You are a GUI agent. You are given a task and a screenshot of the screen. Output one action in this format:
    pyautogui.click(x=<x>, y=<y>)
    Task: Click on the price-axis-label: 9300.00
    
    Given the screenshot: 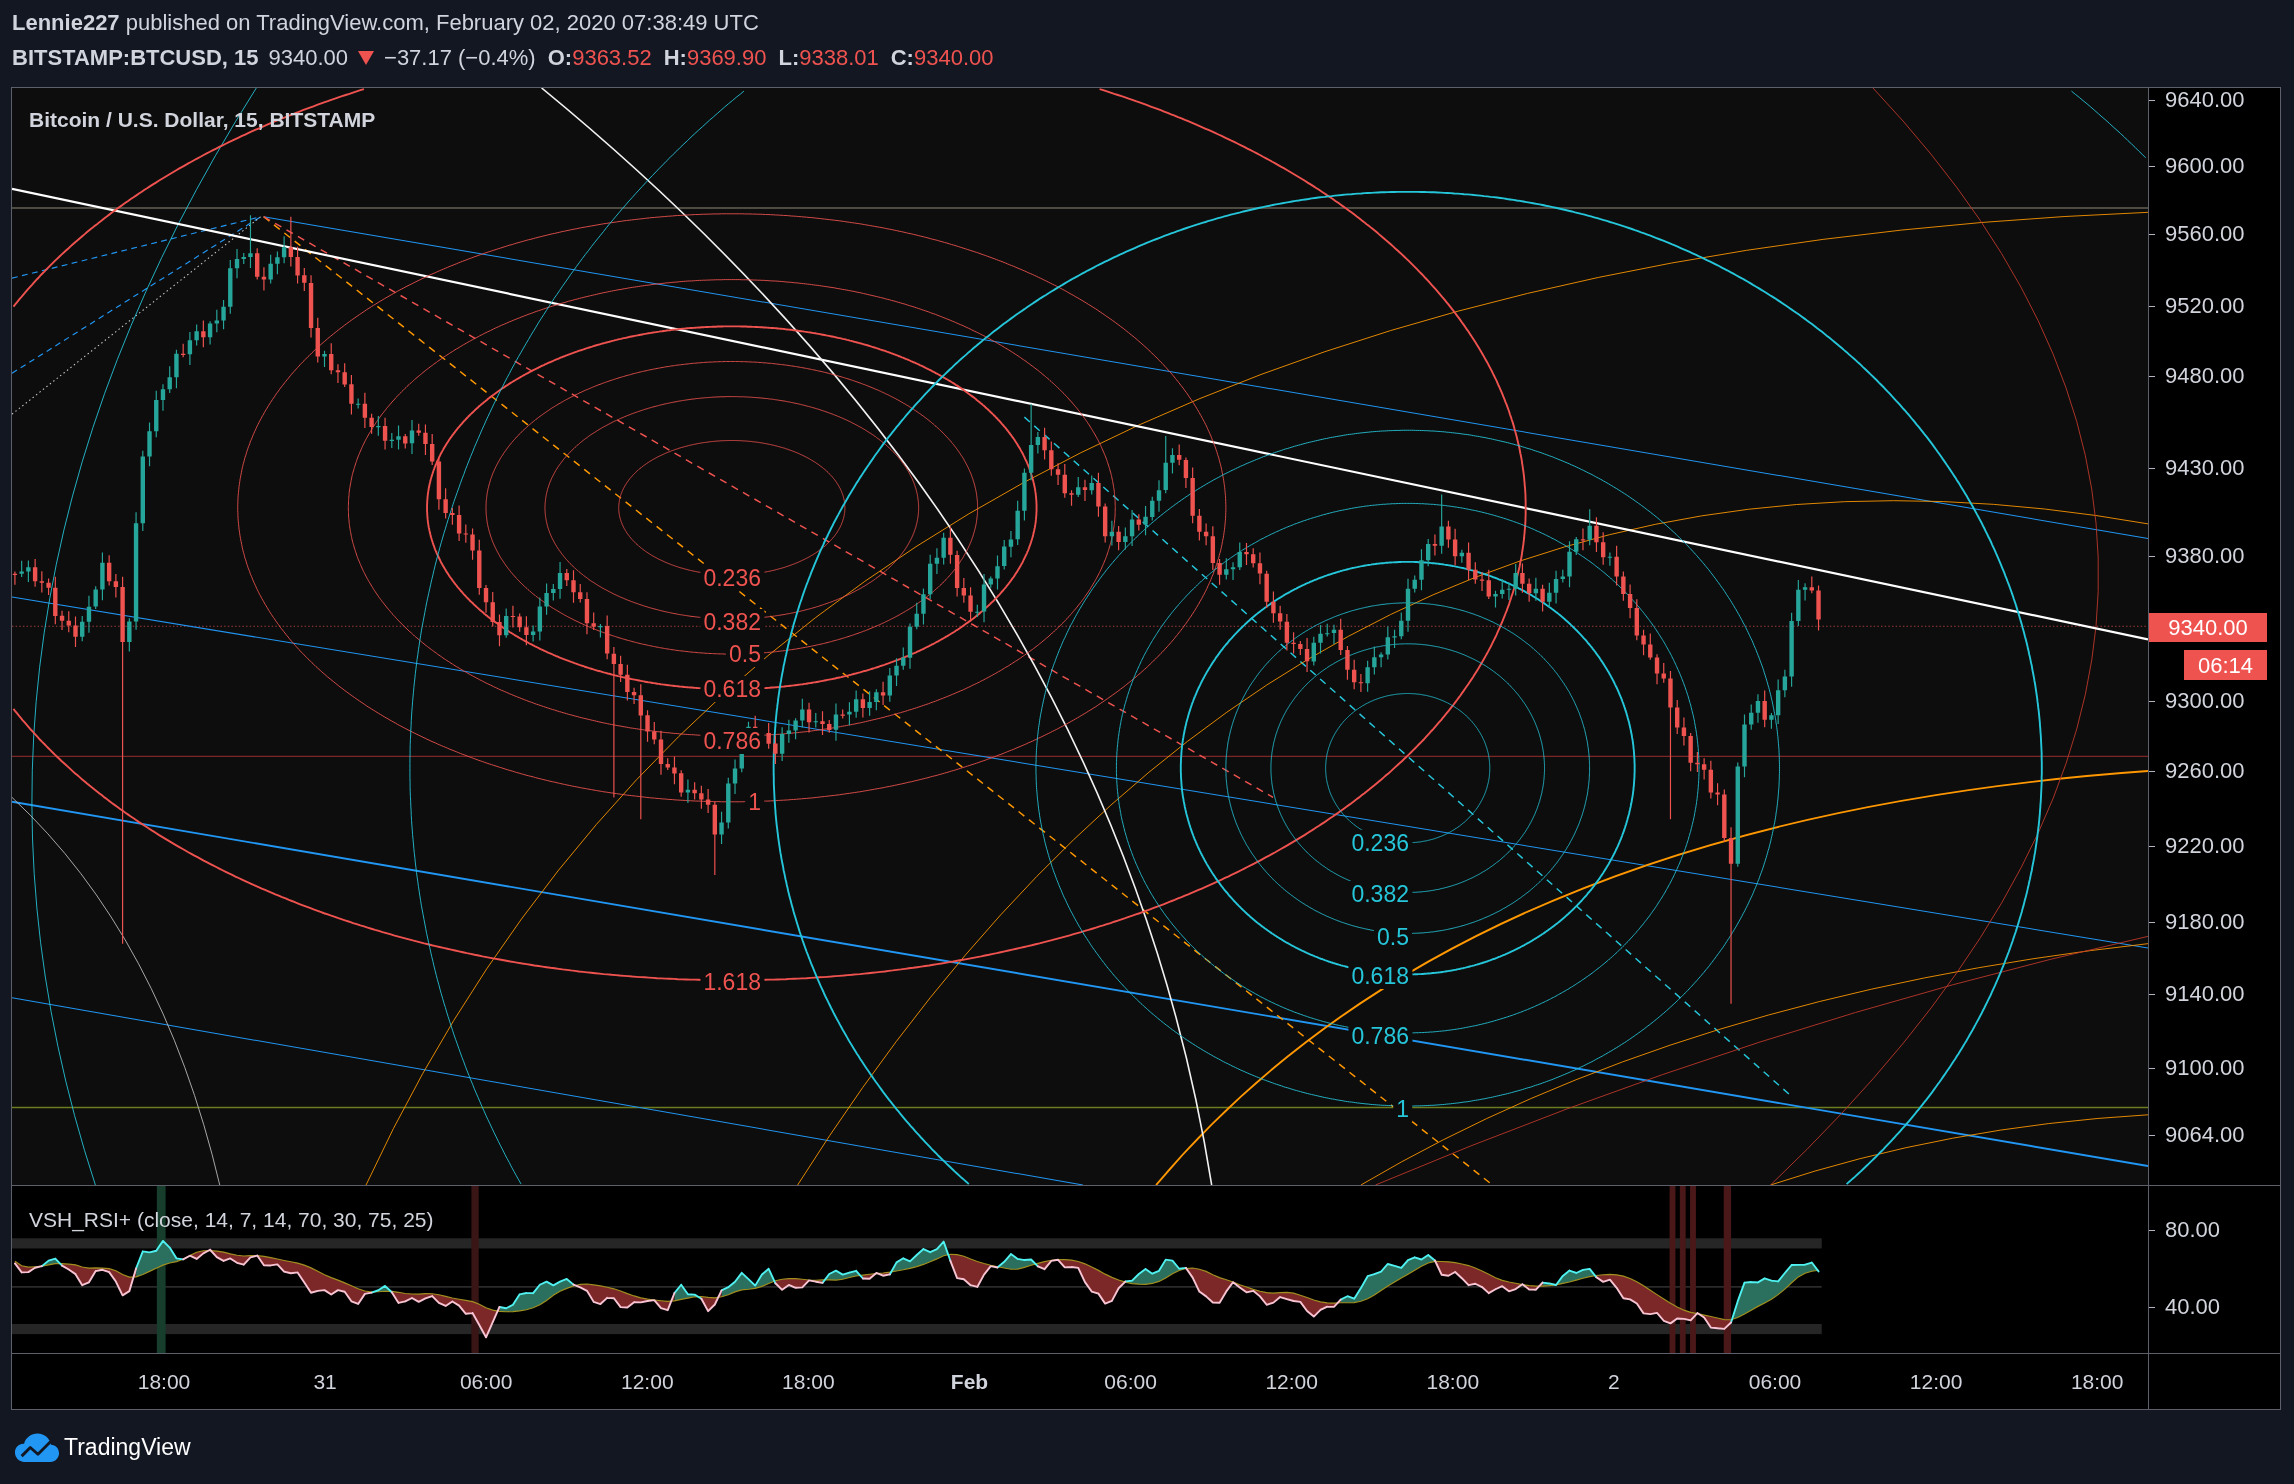 What is the action you would take?
    pyautogui.click(x=2205, y=701)
    